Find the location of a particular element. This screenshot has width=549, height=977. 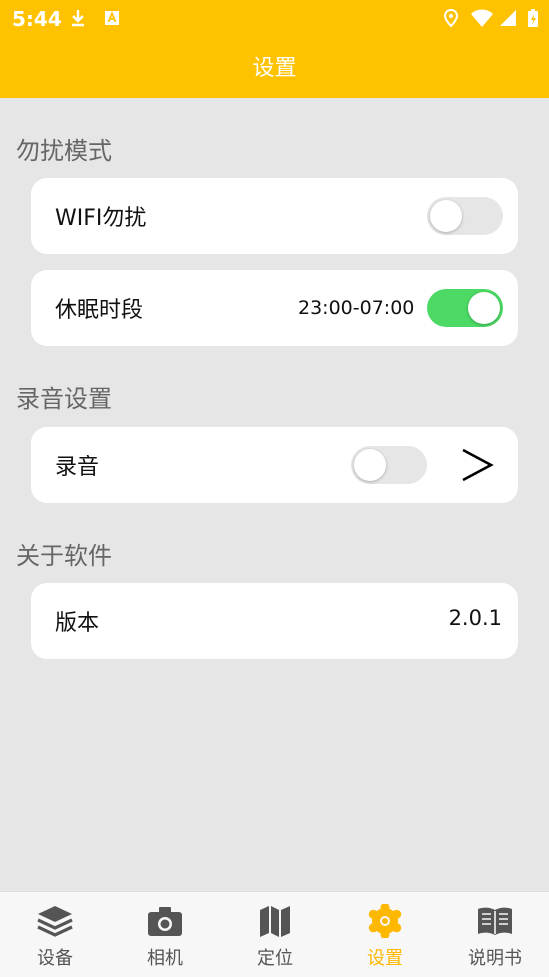

section-title-about: 关于软件 is located at coordinates (64, 556).